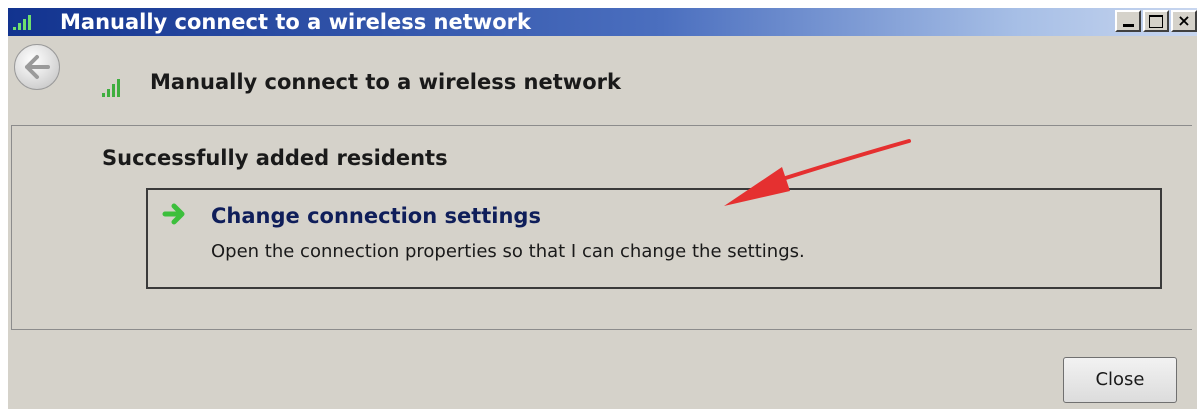 This screenshot has height=409, width=1197. I want to click on red-arrow-annotation, so click(817, 172).